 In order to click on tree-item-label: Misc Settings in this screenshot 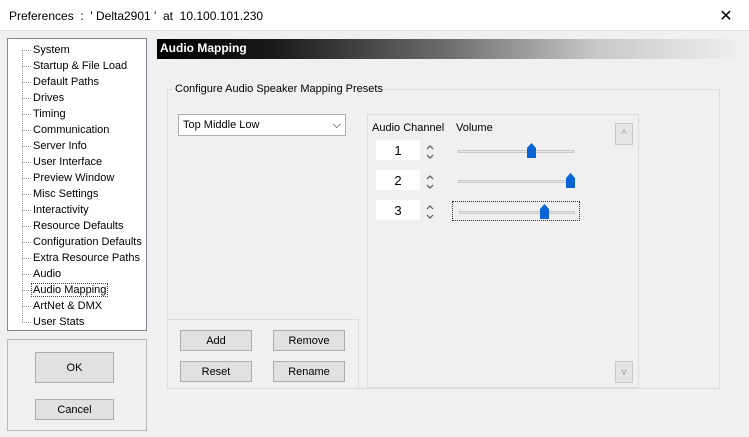, I will do `click(66, 194)`.